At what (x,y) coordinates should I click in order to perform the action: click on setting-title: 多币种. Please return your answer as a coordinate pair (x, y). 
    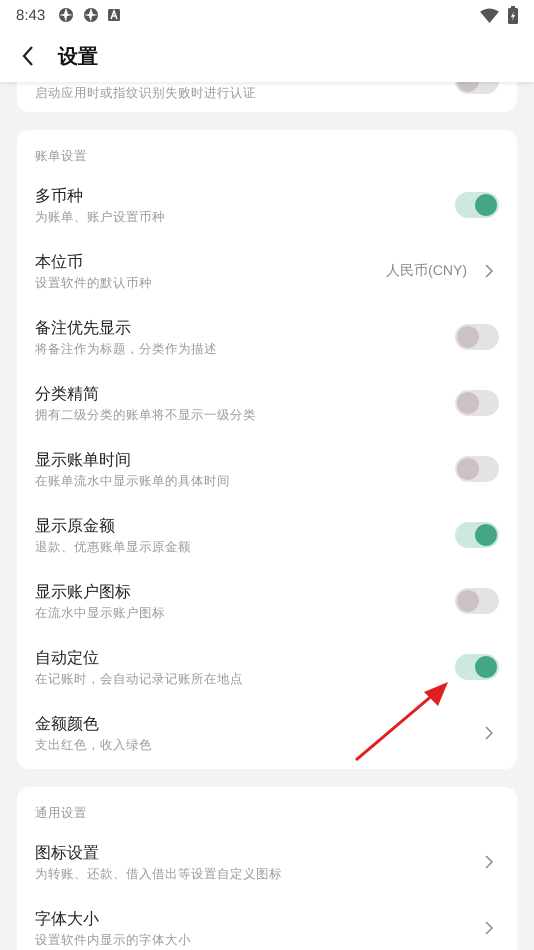
    Looking at the image, I should click on (59, 196).